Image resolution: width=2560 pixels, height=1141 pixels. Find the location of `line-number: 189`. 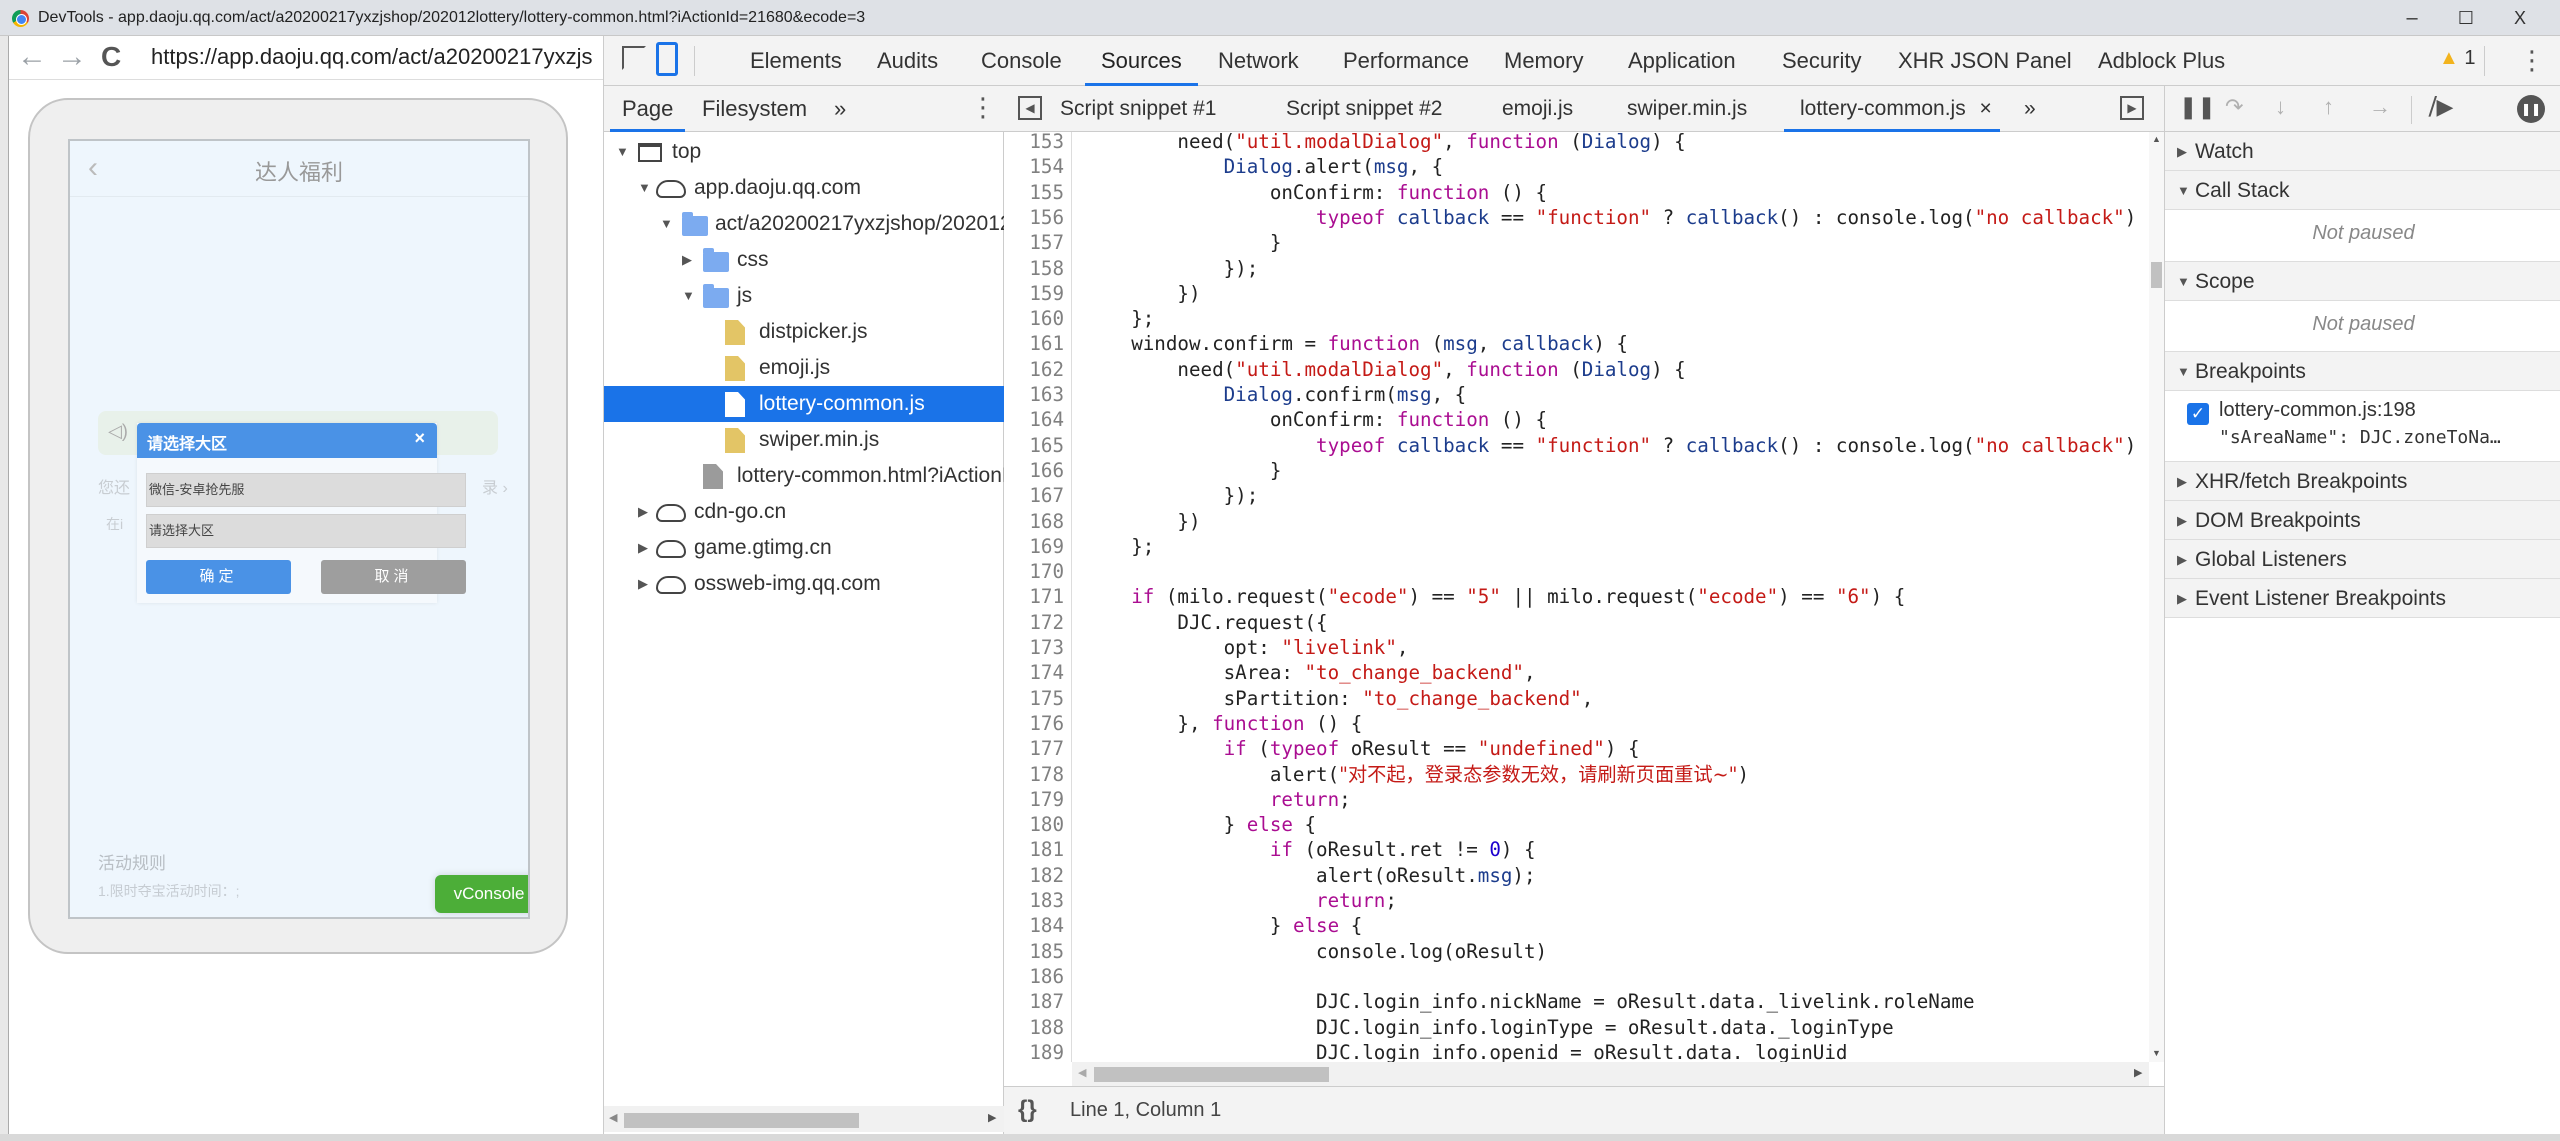

line-number: 189 is located at coordinates (1034, 1051).